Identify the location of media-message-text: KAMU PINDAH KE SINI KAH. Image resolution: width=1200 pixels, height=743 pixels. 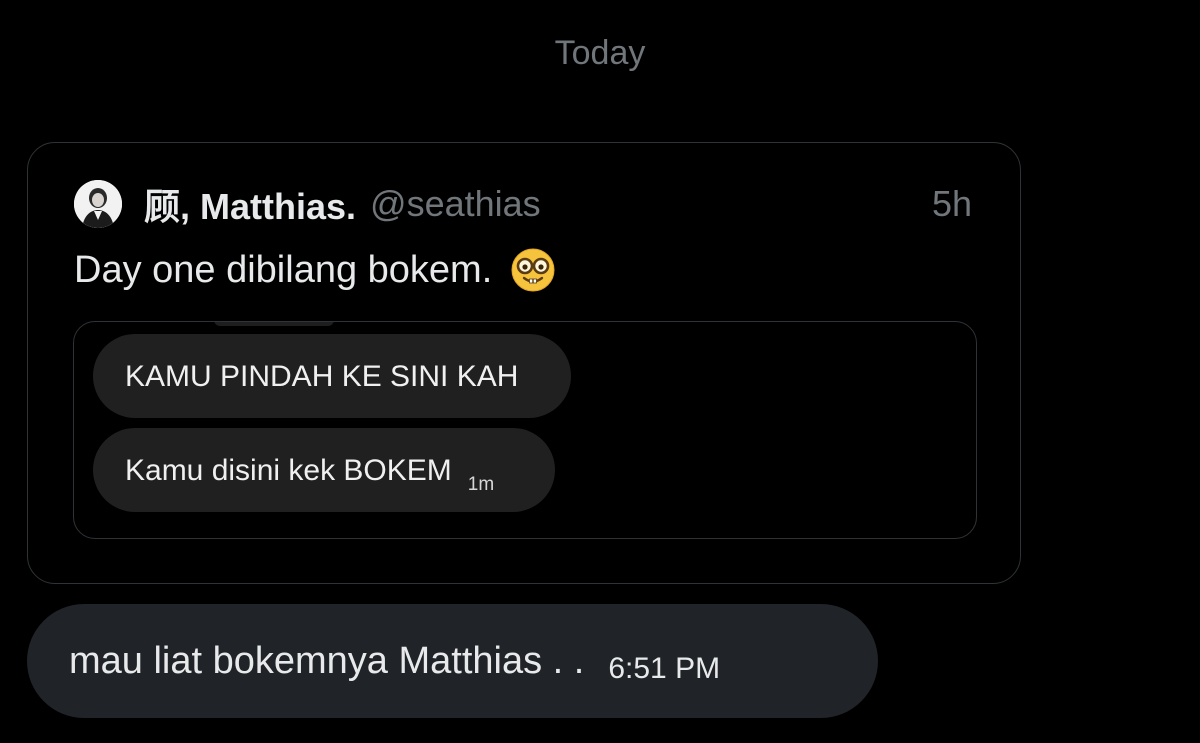
(322, 376).